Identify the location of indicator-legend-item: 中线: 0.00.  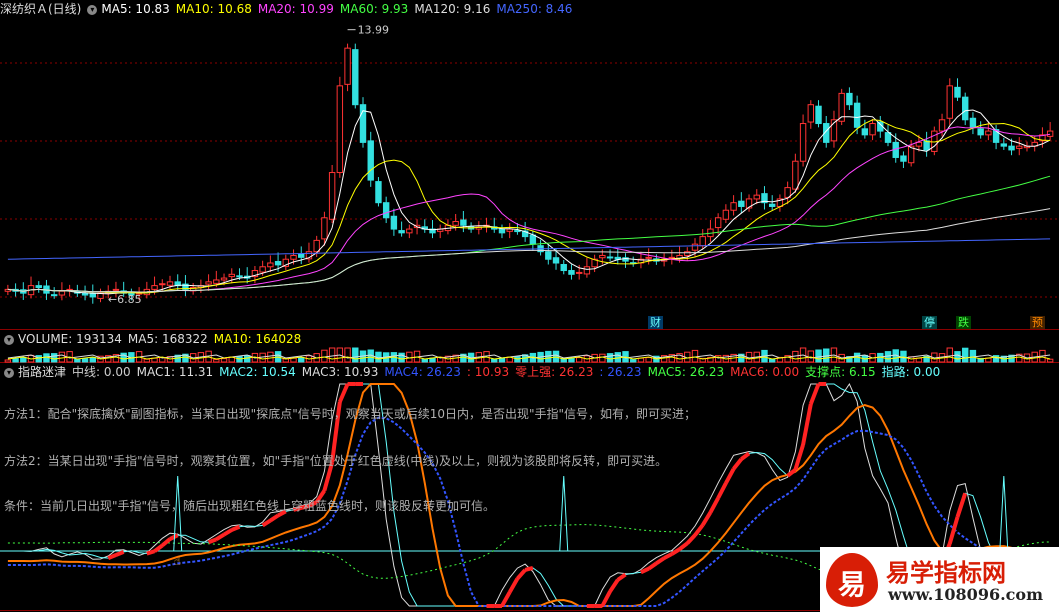
(101, 372).